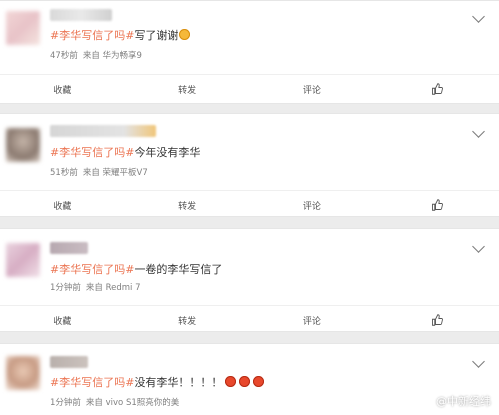 The image size is (499, 415). I want to click on post-time: 51秒前, so click(64, 173).